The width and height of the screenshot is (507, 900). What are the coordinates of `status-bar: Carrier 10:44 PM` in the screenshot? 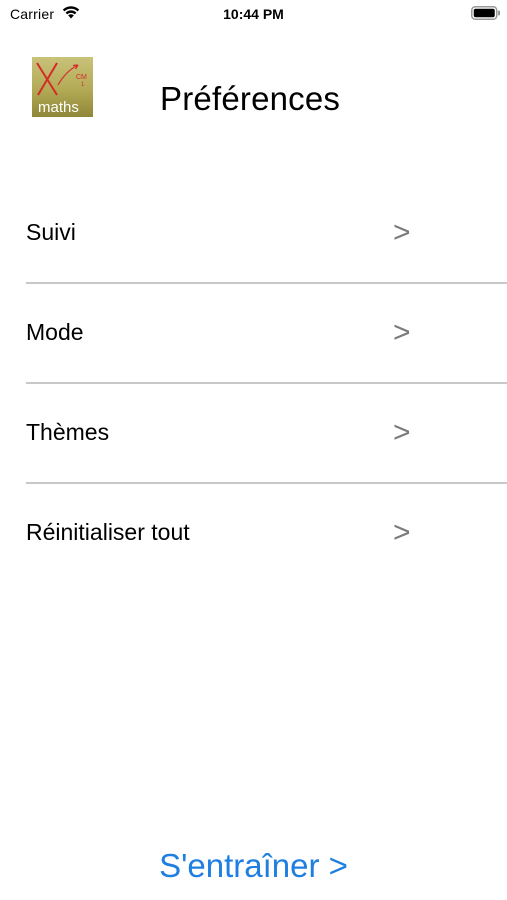 It's located at (253, 14).